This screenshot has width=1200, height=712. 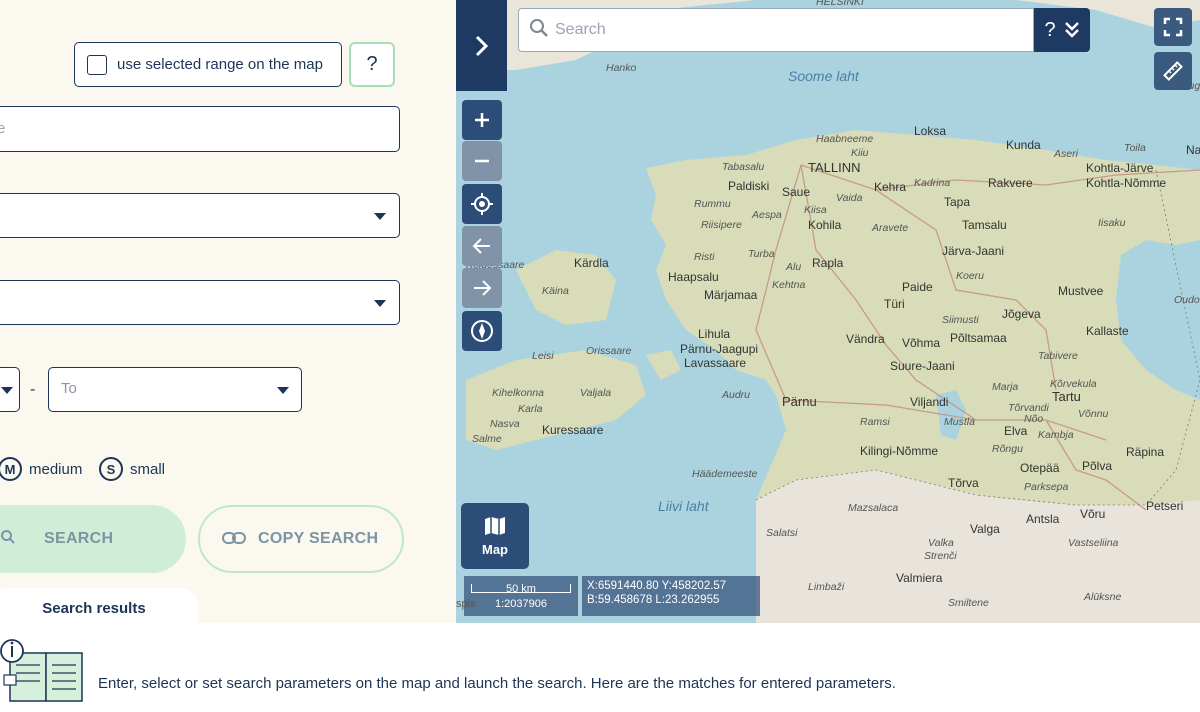 What do you see at coordinates (1046, 487) in the screenshot?
I see `map-label-parksepa: Parksepa` at bounding box center [1046, 487].